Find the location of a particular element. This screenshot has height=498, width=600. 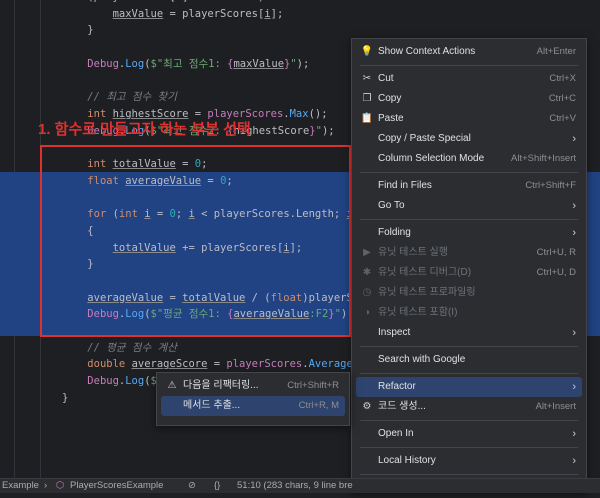

code-token: Average is located at coordinates (330, 364).